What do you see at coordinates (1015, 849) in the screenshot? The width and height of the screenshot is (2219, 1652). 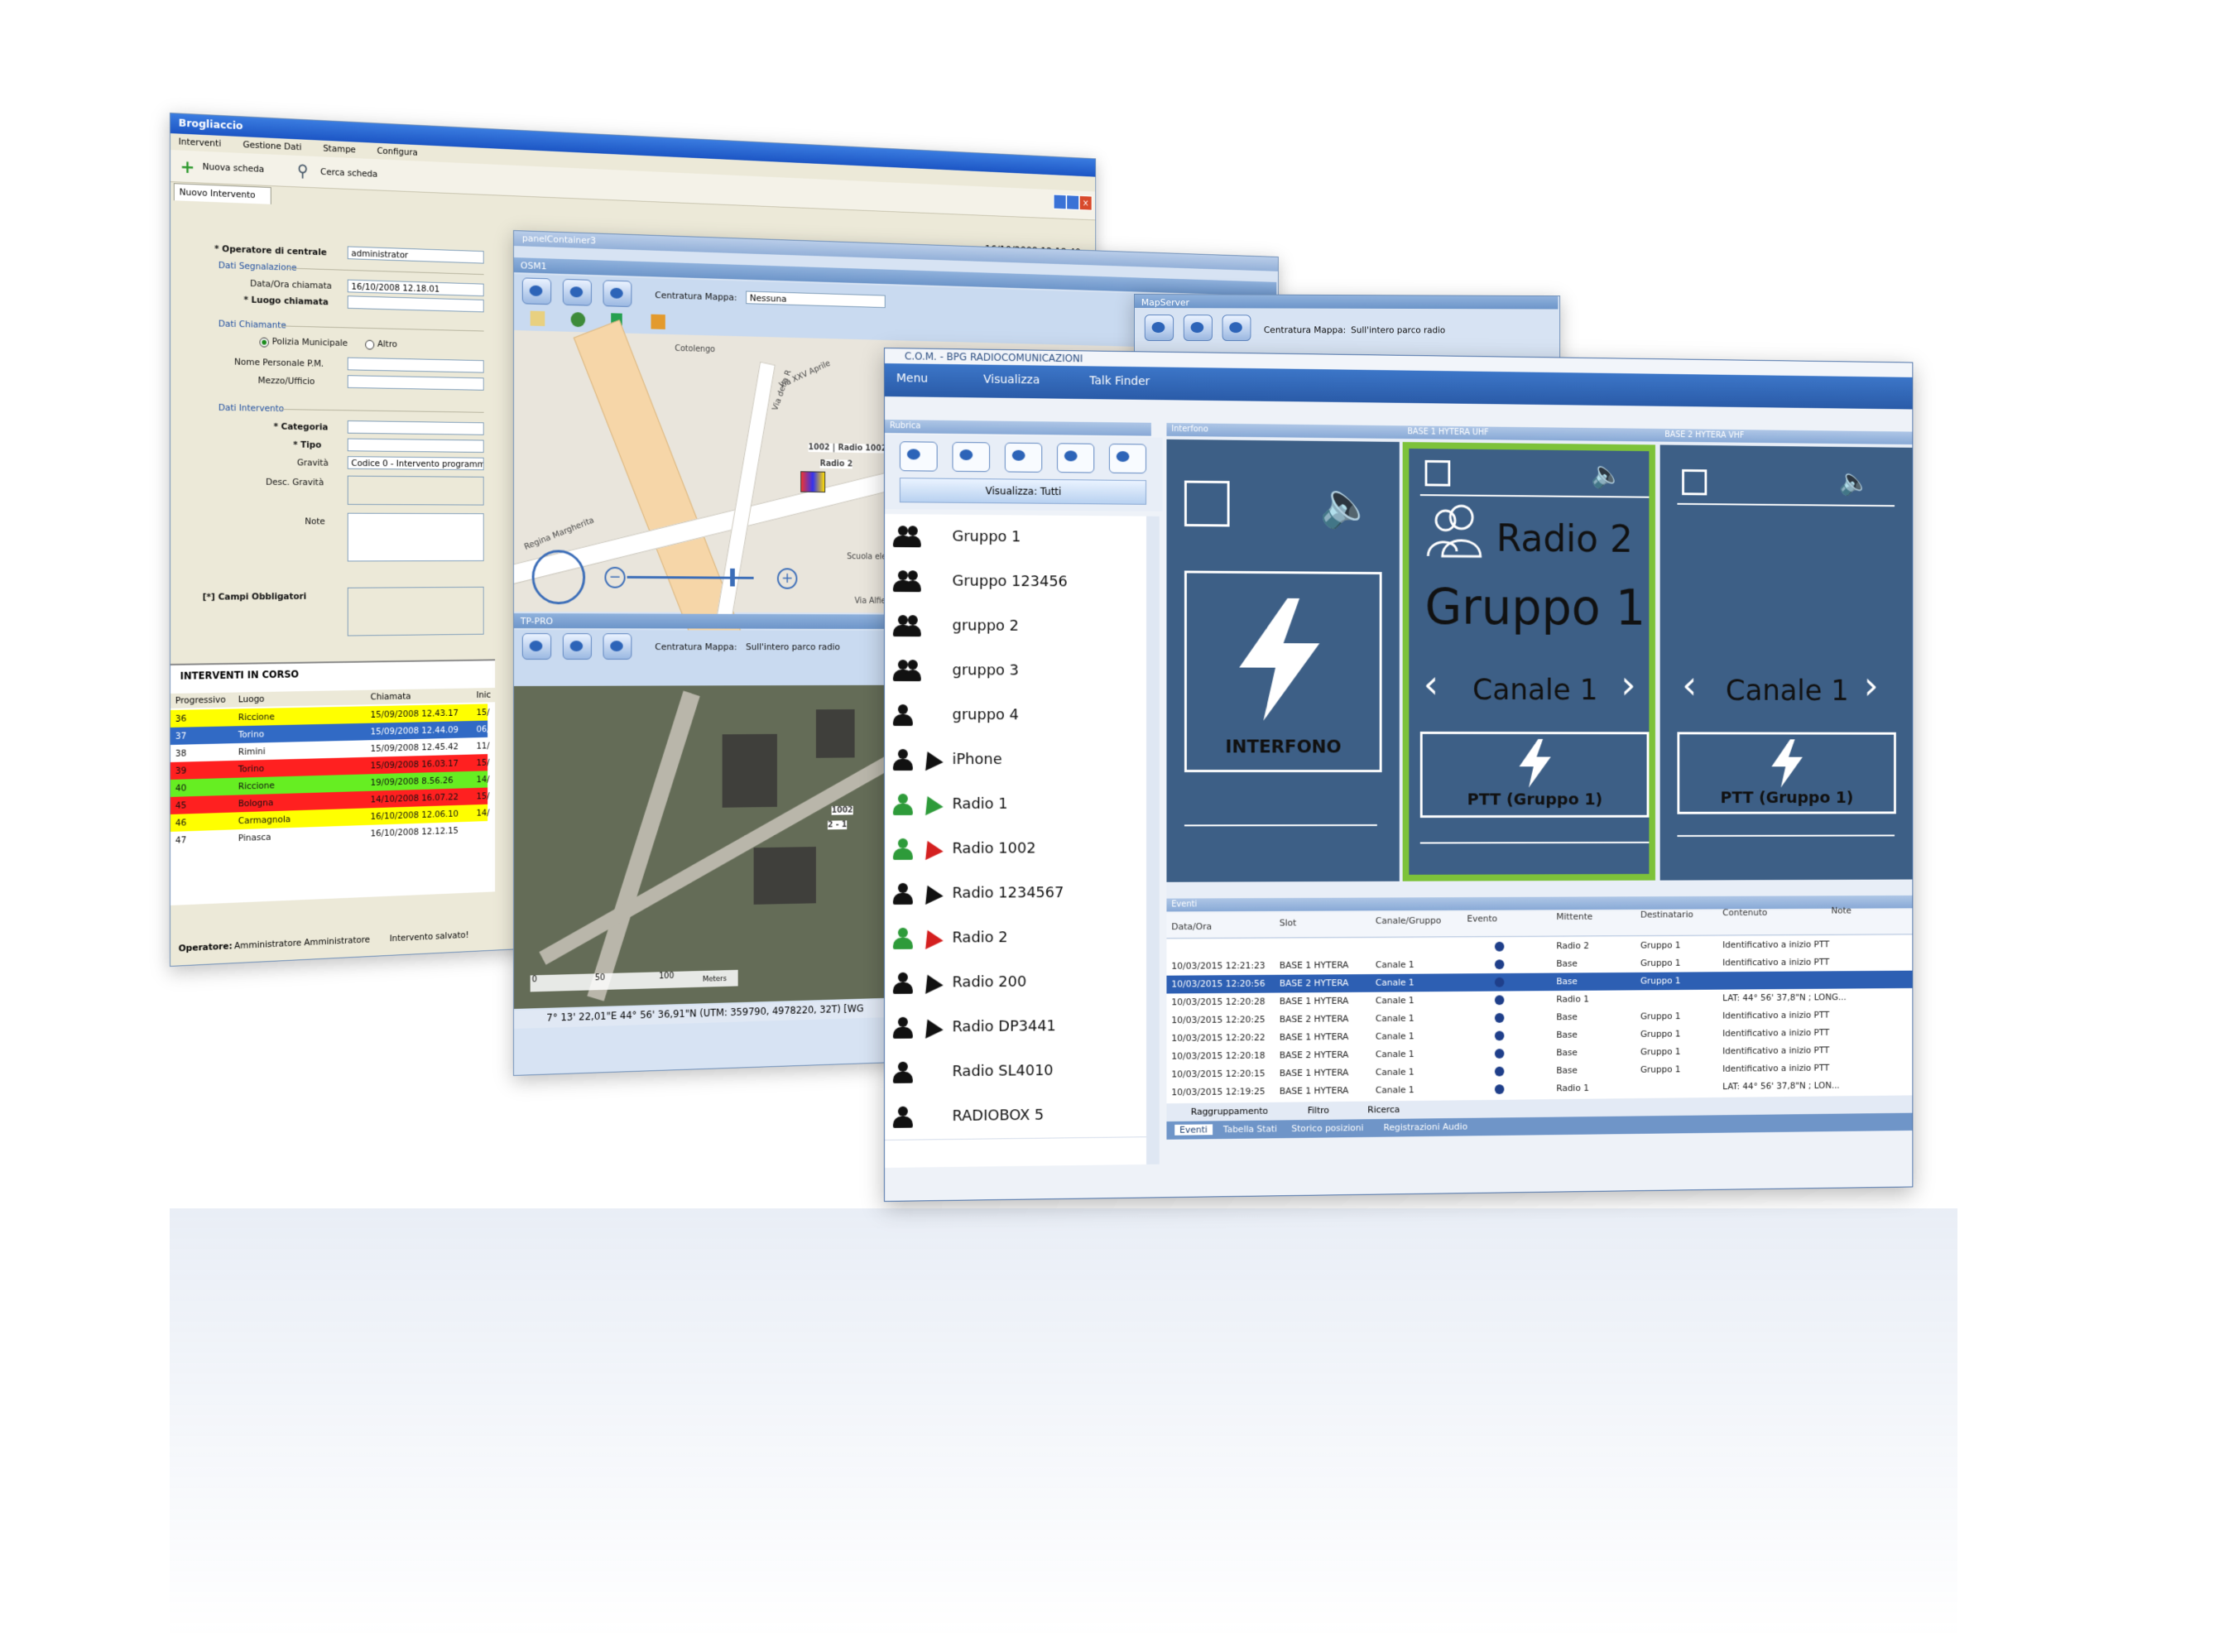 I see `contact-item: Radio 1002` at bounding box center [1015, 849].